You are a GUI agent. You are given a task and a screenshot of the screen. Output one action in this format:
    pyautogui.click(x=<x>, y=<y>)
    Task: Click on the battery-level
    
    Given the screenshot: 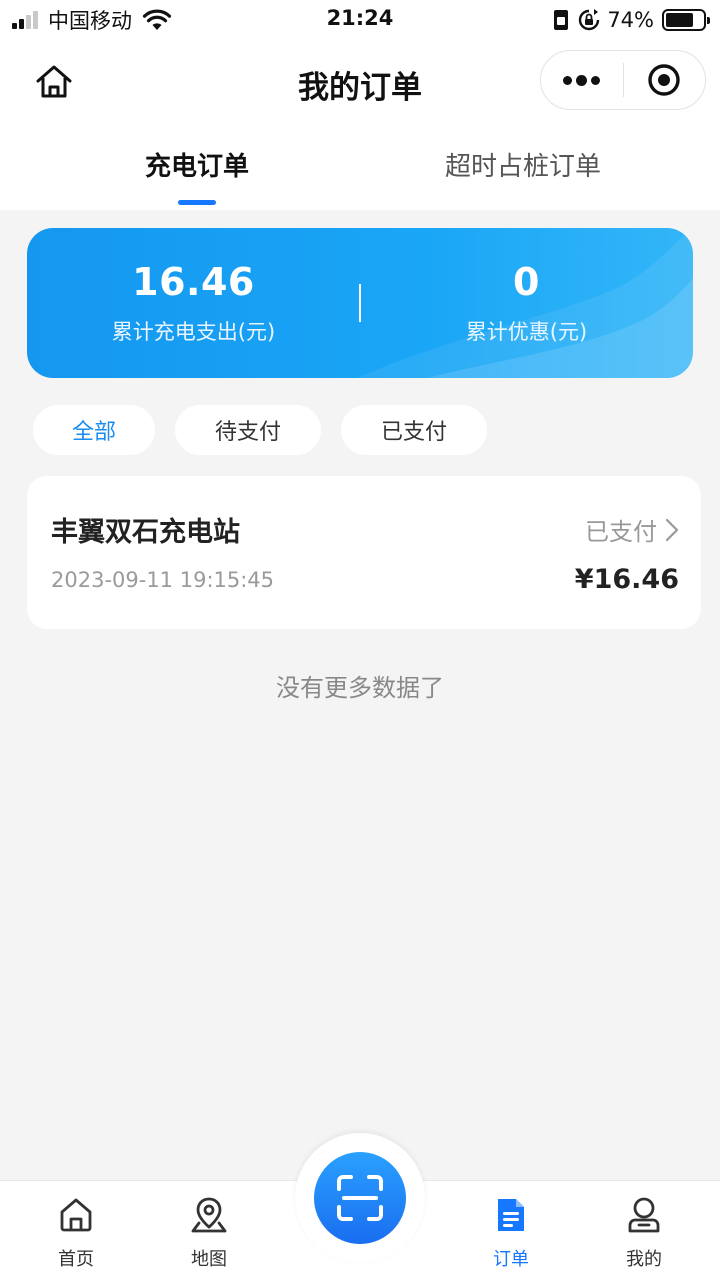 What is the action you would take?
    pyautogui.click(x=679, y=20)
    